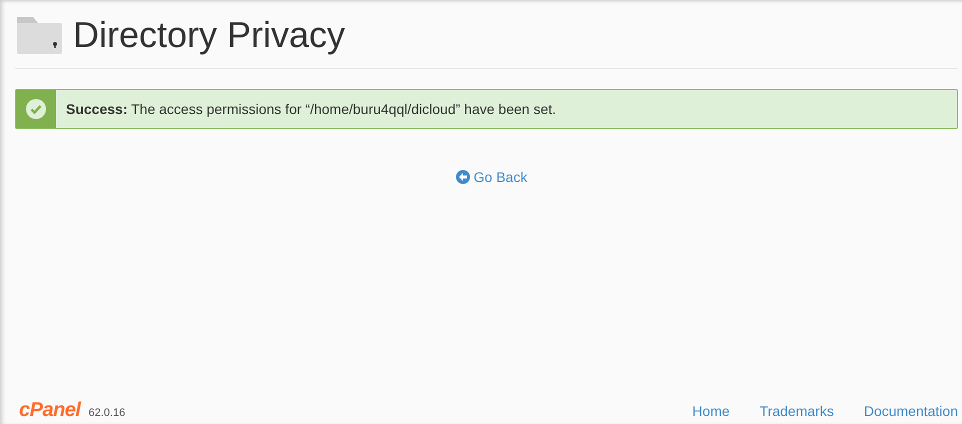 The width and height of the screenshot is (962, 424). What do you see at coordinates (492, 177) in the screenshot?
I see `go-back-link: Go Back` at bounding box center [492, 177].